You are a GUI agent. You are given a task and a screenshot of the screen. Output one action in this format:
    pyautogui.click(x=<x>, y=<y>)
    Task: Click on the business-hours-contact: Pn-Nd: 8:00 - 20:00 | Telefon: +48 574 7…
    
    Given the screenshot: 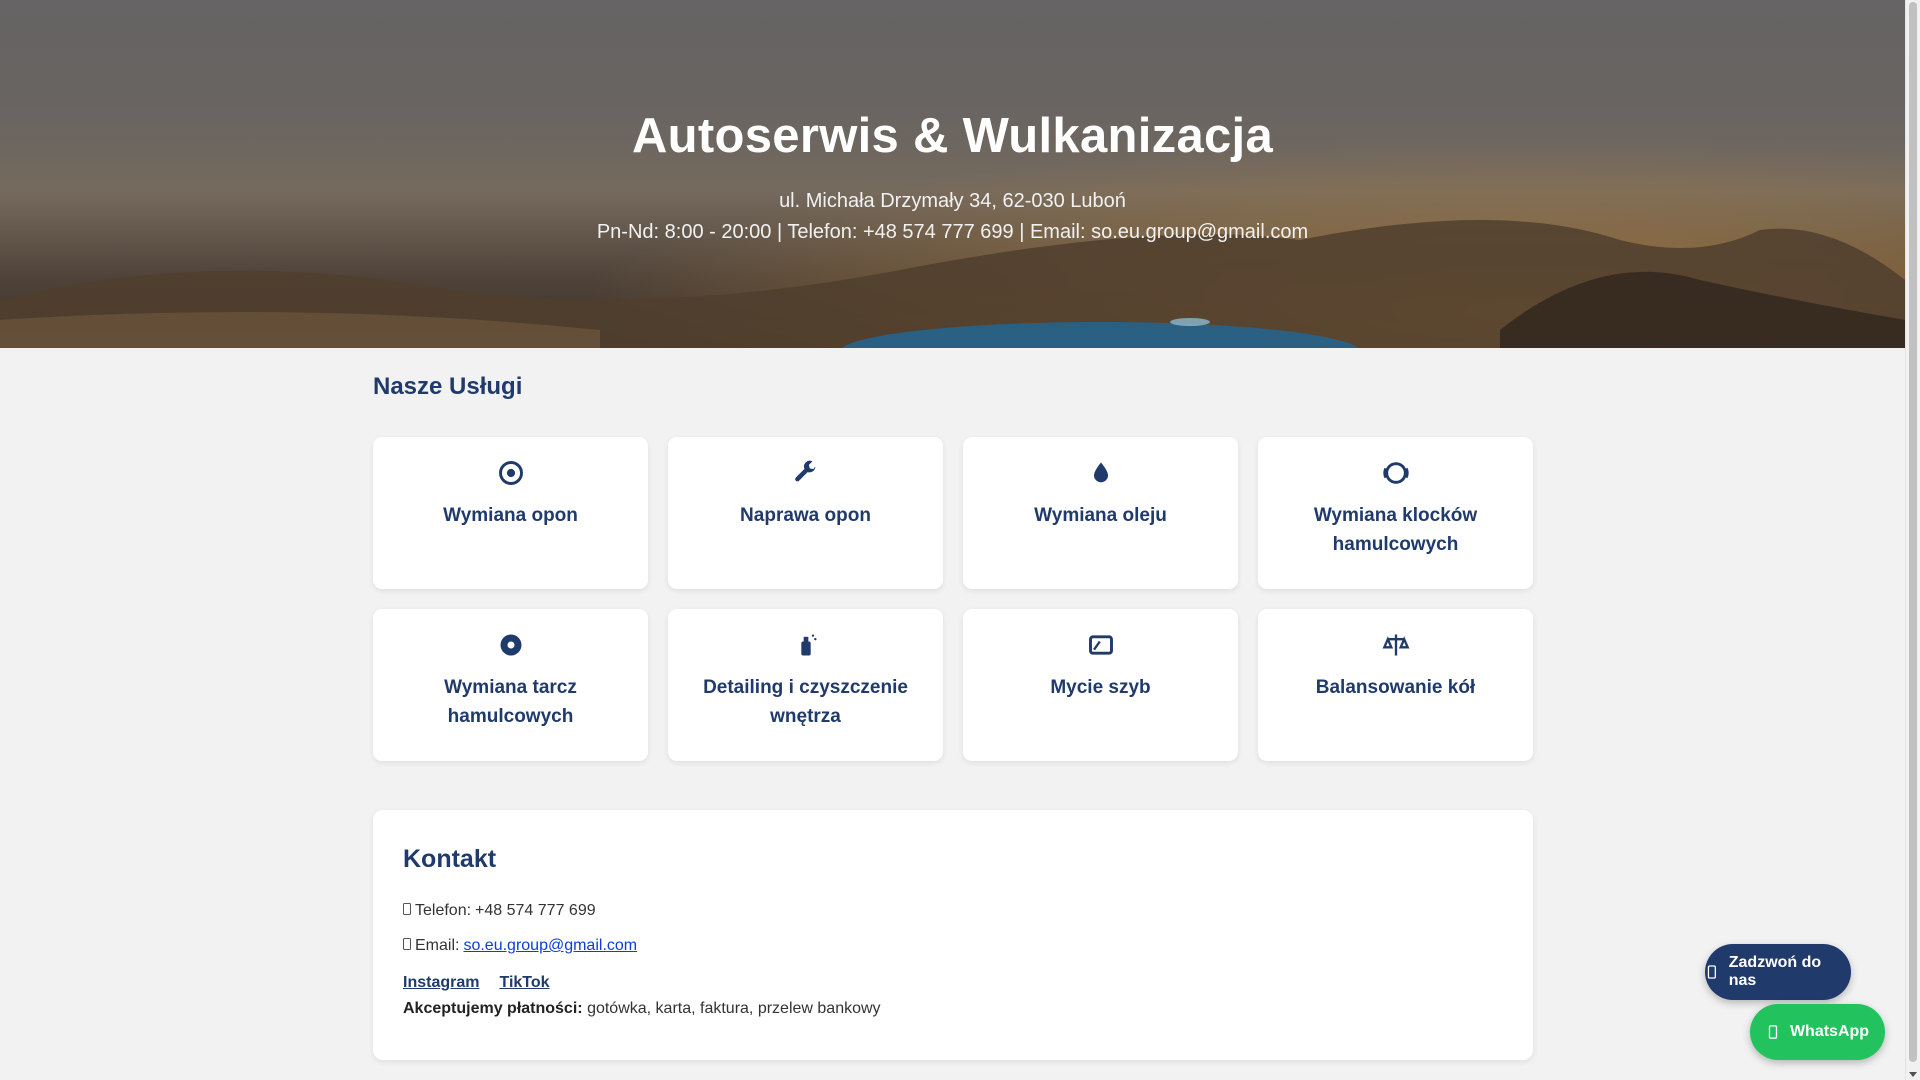 What is the action you would take?
    pyautogui.click(x=952, y=232)
    